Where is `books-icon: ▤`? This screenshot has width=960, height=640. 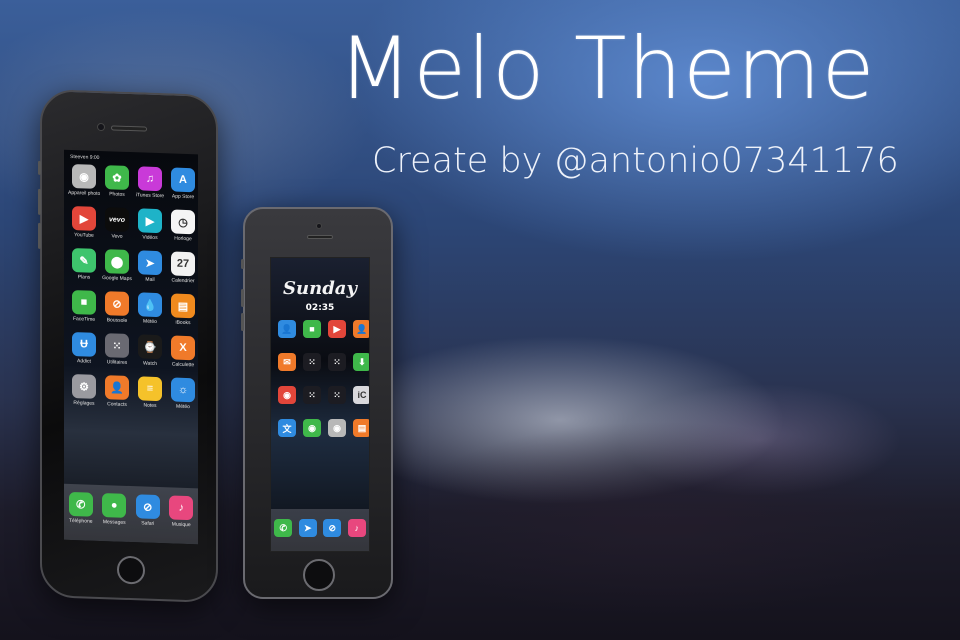
books-icon: ▤ is located at coordinates (361, 428).